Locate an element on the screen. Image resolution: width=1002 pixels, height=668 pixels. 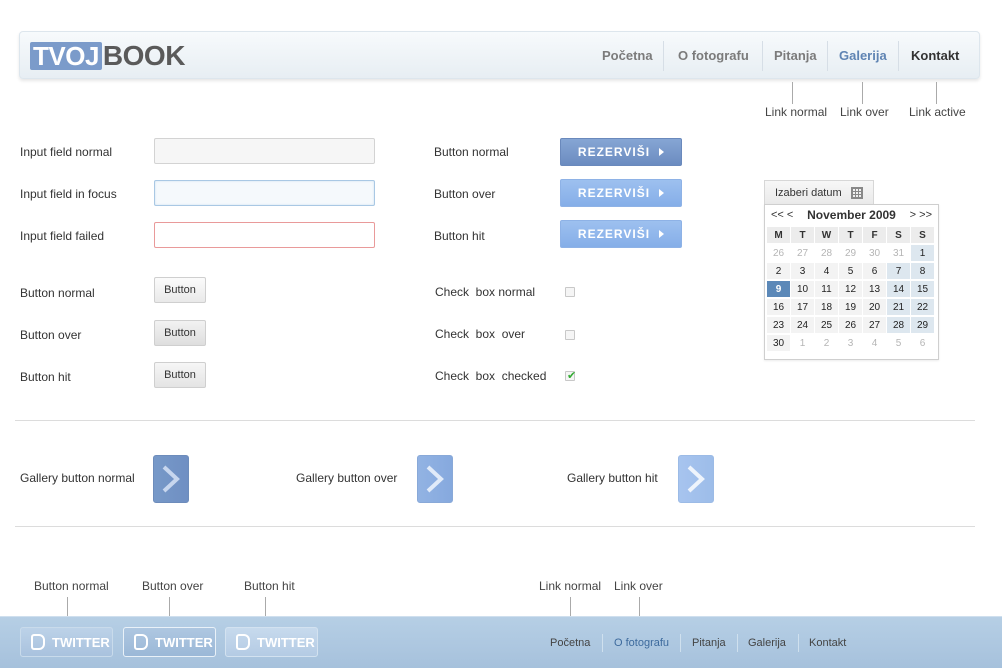
calendar-day: 18 is located at coordinates (826, 307).